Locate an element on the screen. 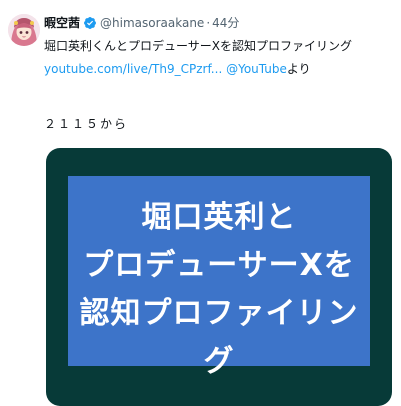 This screenshot has height=406, width=401. verified-badge-icon is located at coordinates (90, 23).